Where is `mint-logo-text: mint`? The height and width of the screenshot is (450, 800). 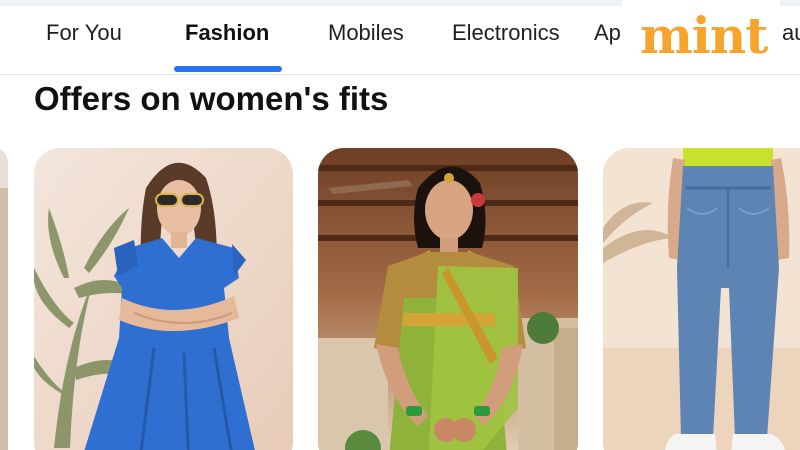 mint-logo-text: mint is located at coordinates (704, 35).